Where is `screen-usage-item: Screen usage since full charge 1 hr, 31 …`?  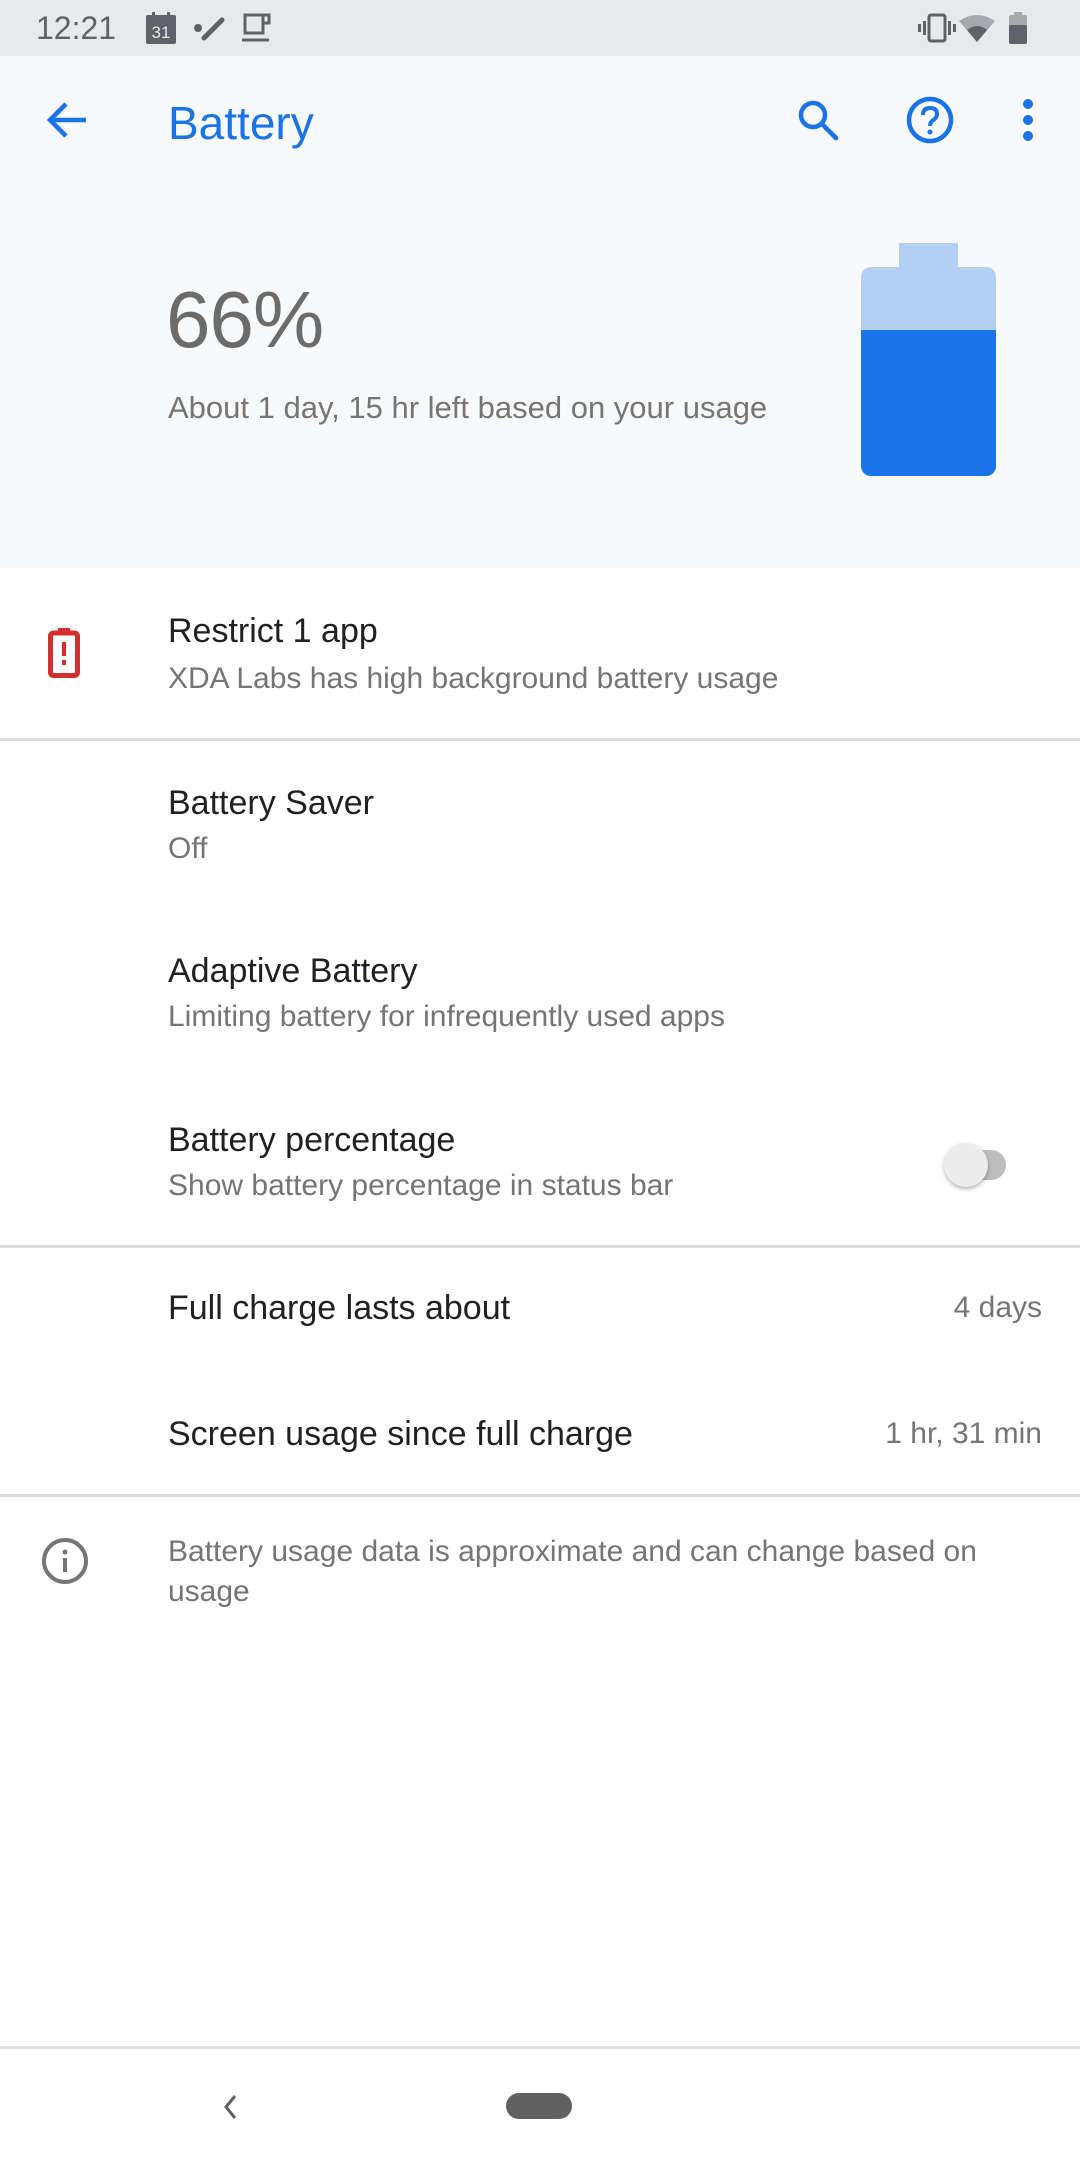 screen-usage-item: Screen usage since full charge 1 hr, 31 … is located at coordinates (540, 1433).